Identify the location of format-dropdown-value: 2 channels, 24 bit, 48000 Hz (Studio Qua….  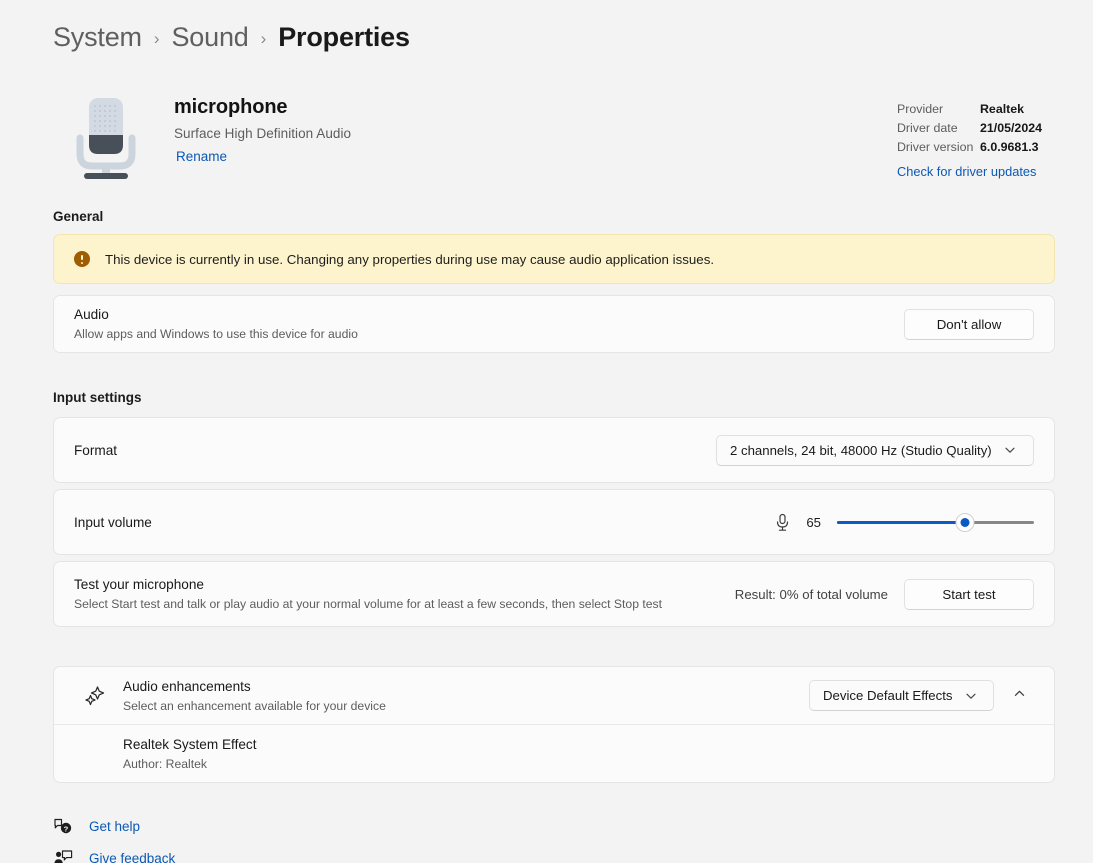
(861, 450).